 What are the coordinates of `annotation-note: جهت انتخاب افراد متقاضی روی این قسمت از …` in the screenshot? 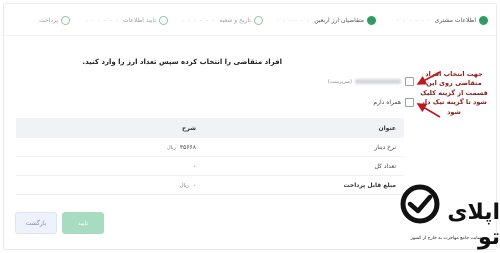 It's located at (454, 93).